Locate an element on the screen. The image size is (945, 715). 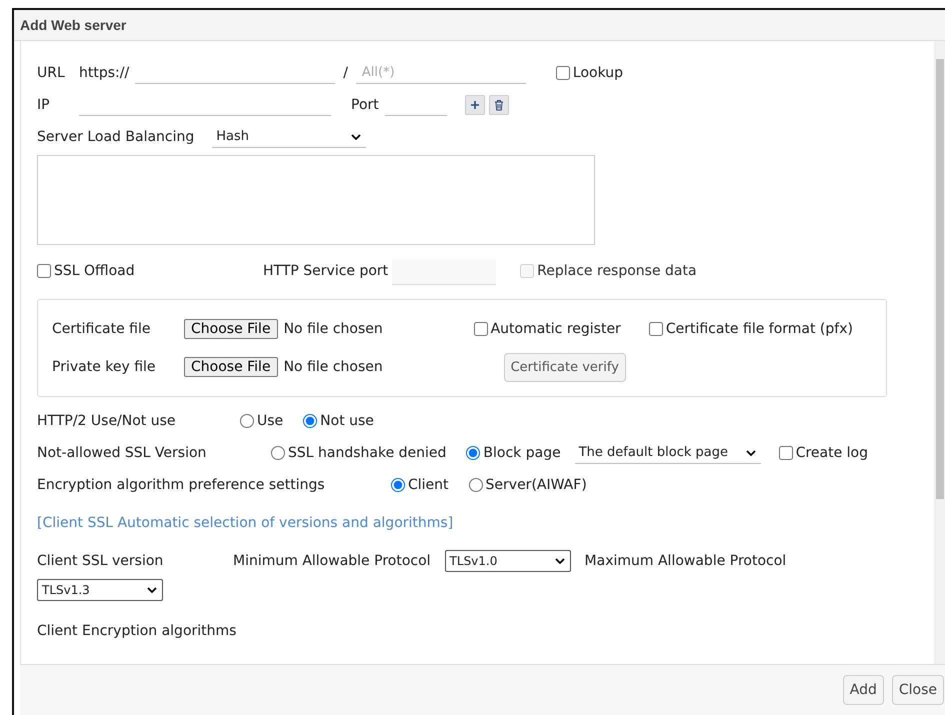
radio-label: Client is located at coordinates (428, 485).